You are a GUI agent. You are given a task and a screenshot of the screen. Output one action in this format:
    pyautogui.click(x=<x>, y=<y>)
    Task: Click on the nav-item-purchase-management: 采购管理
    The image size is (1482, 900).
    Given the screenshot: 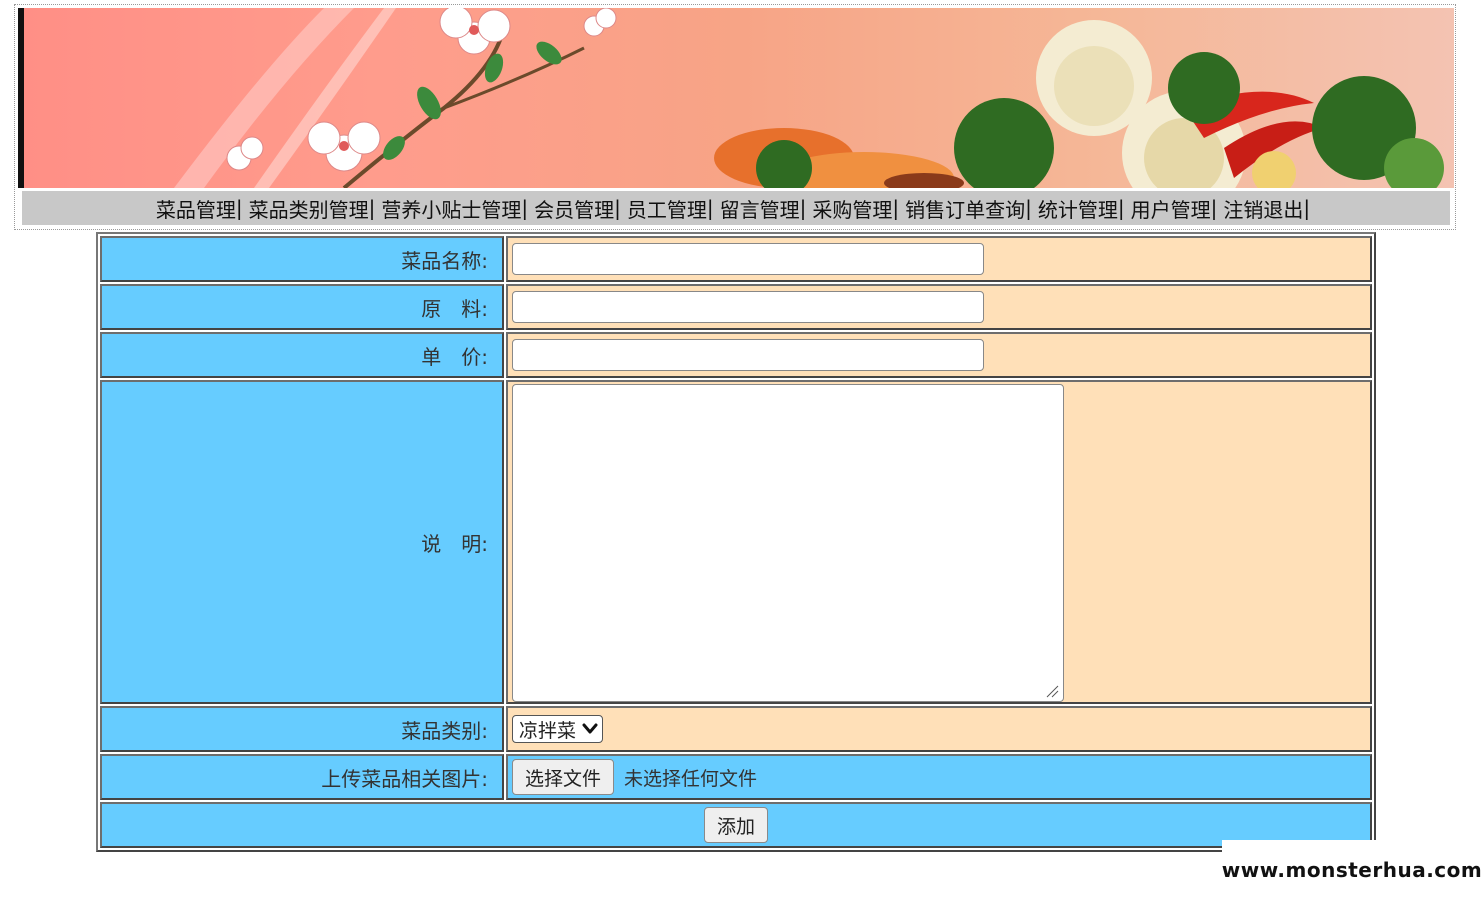 What is the action you would take?
    pyautogui.click(x=852, y=208)
    